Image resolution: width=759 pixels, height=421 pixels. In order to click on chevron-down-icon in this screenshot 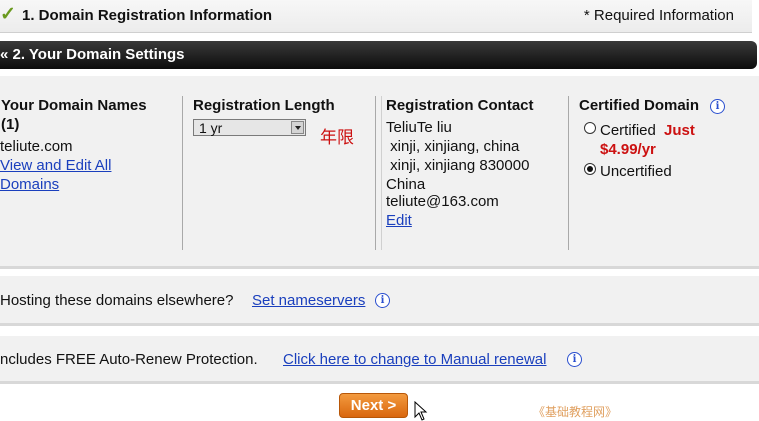, I will do `click(297, 127)`.